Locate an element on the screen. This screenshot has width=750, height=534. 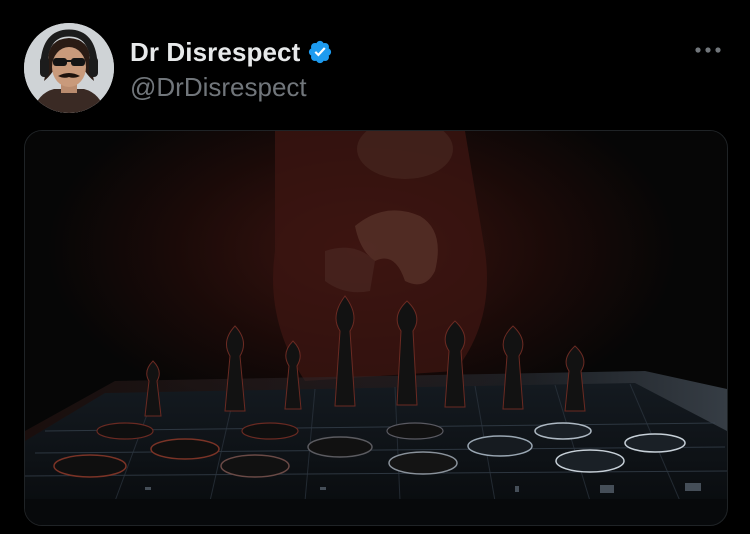
avatar is located at coordinates (69, 68).